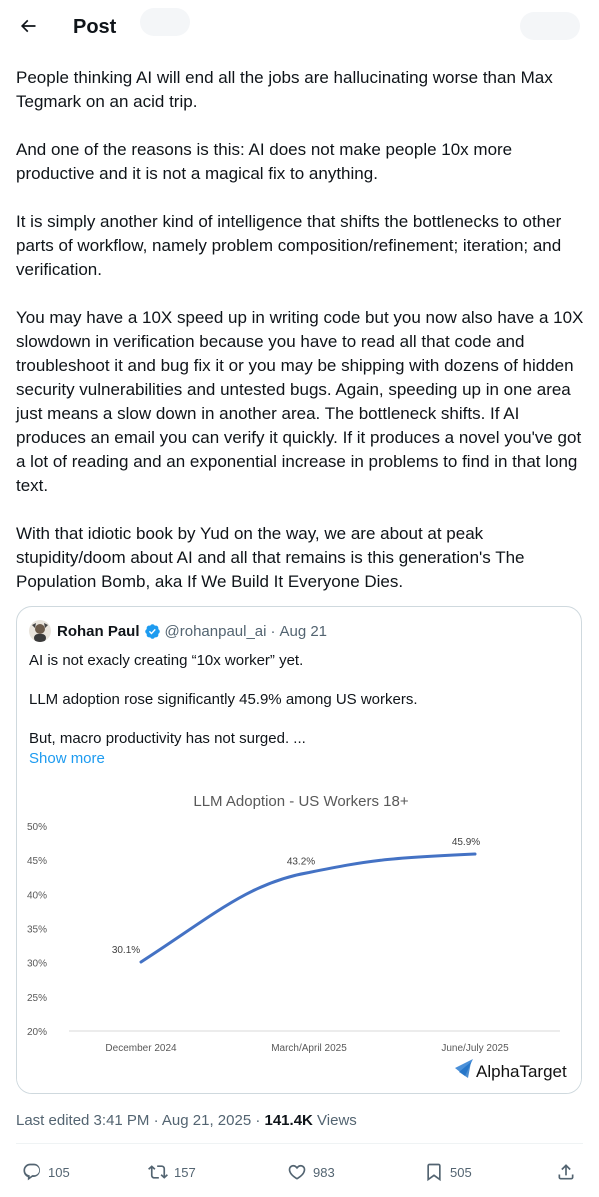 Image resolution: width=599 pixels, height=1197 pixels. What do you see at coordinates (40, 631) in the screenshot?
I see `avatar` at bounding box center [40, 631].